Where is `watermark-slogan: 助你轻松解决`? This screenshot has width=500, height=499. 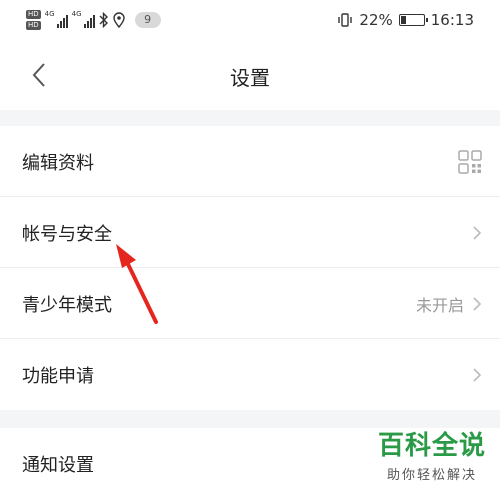 watermark-slogan: 助你轻松解决 is located at coordinates (431, 475).